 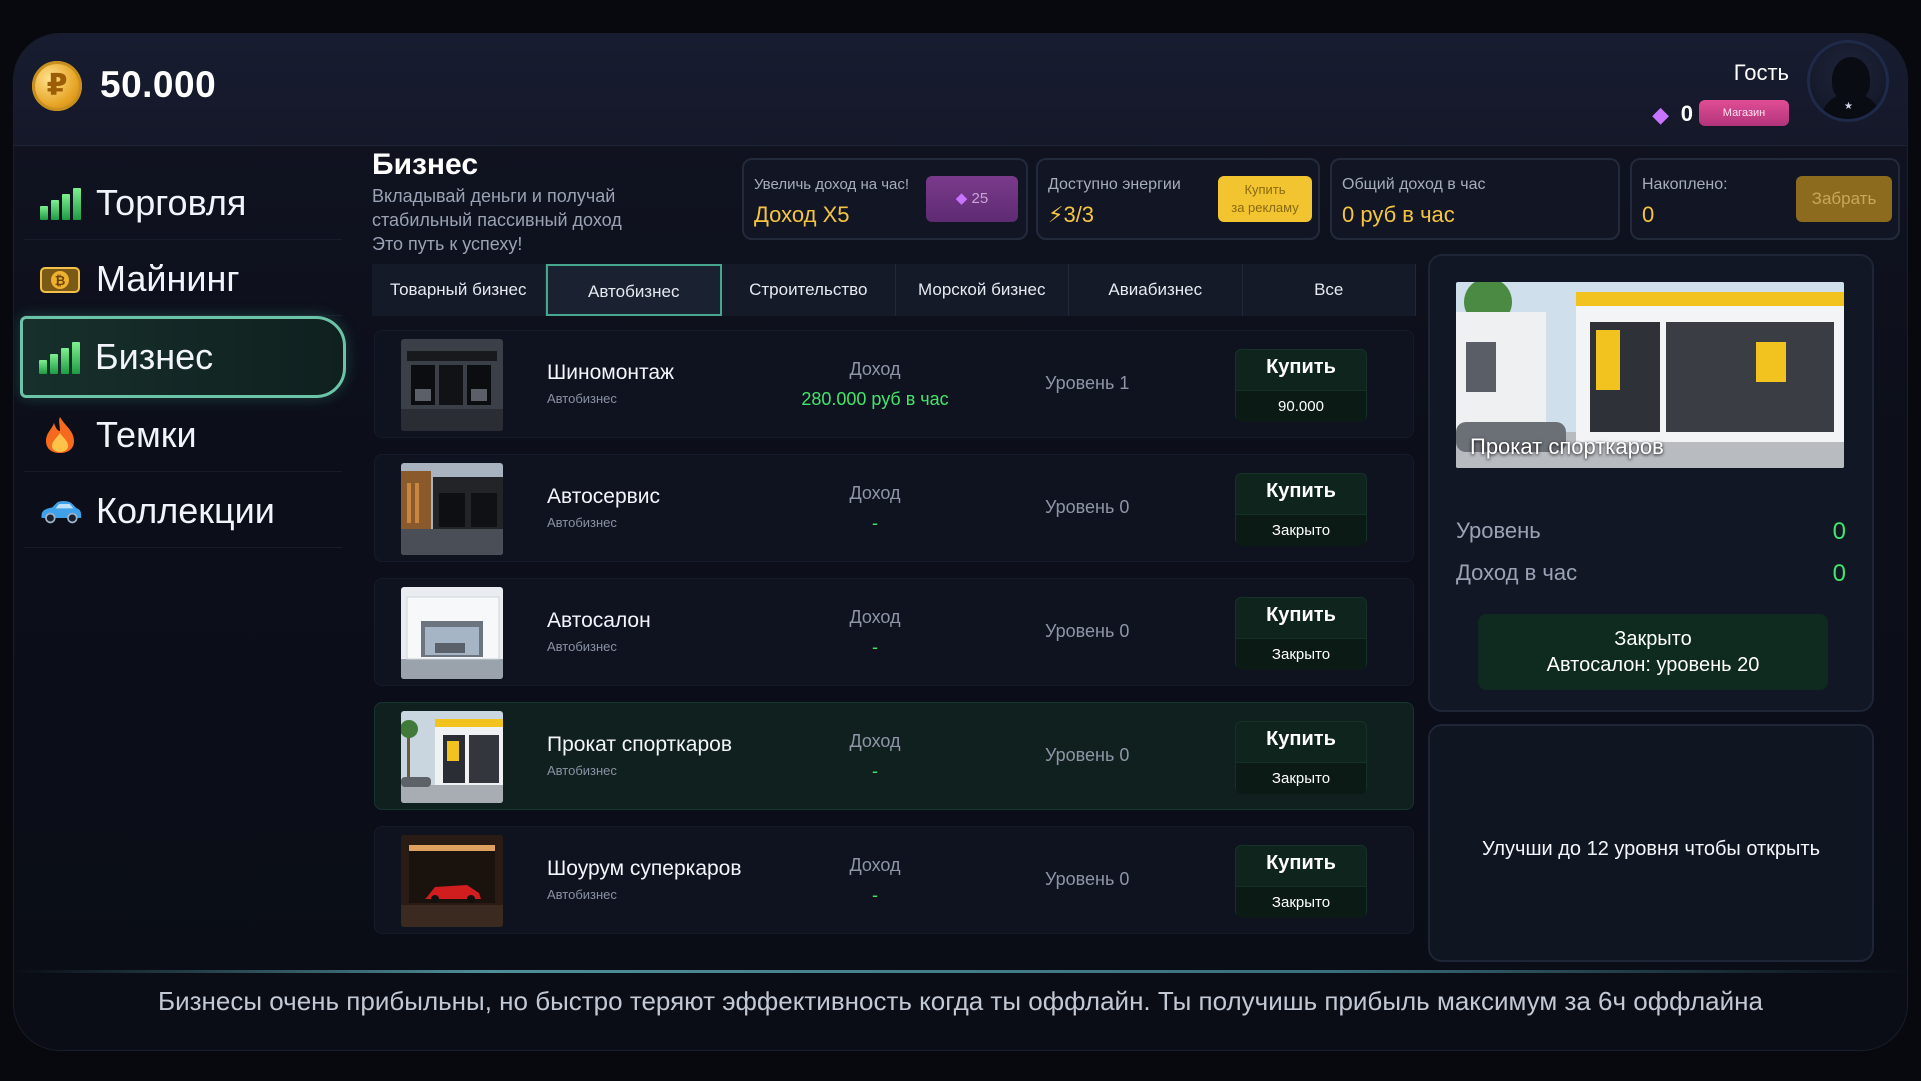 I want to click on watch-ad-button: Купить за рекламу, so click(x=1265, y=199).